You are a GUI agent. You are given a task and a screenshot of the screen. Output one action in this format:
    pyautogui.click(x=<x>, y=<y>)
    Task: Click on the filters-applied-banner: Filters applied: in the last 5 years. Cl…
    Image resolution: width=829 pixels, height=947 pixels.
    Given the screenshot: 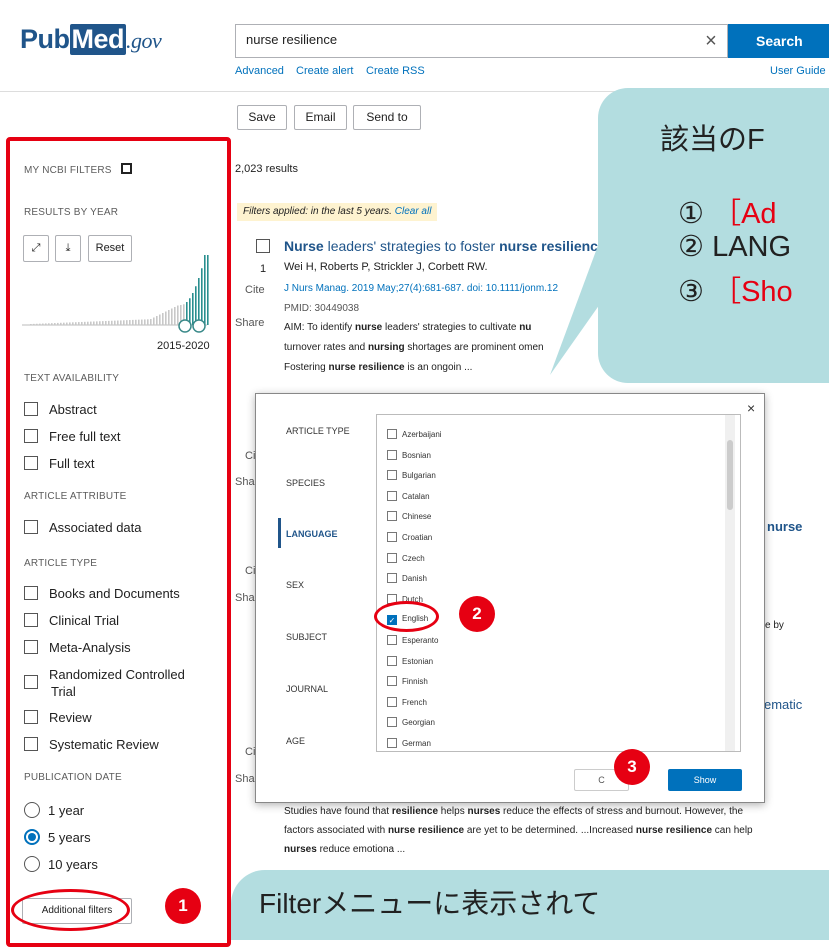 What is the action you would take?
    pyautogui.click(x=337, y=212)
    